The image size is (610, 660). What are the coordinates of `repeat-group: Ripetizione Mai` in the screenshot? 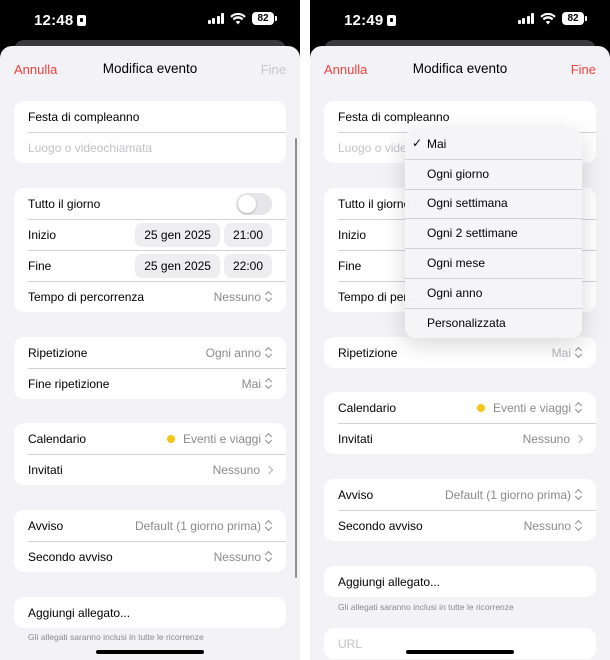 It's located at (460, 352).